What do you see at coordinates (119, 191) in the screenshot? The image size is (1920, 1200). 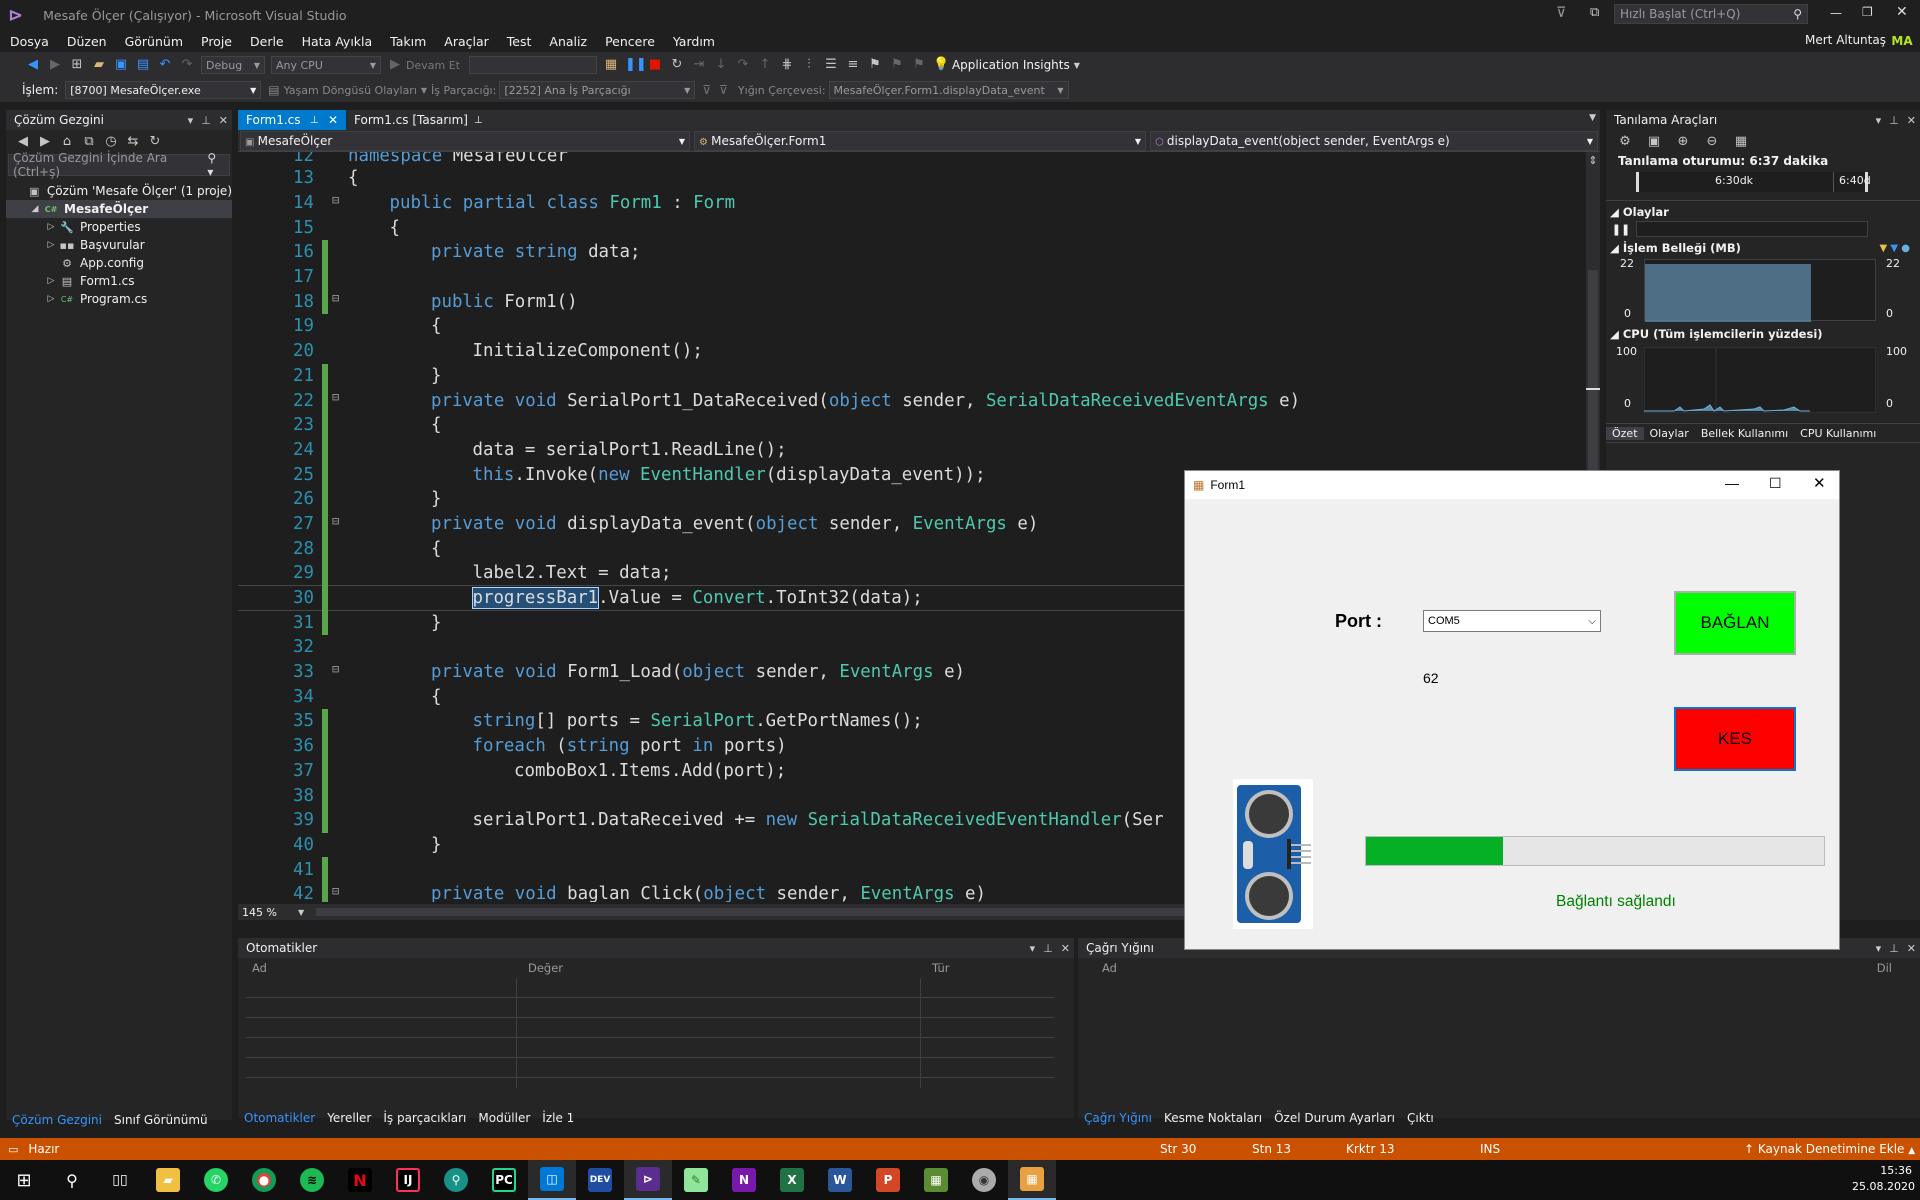 I see `tree-item: ▣ Çözüm 'Mesafe Ölçer' (1 proje)` at bounding box center [119, 191].